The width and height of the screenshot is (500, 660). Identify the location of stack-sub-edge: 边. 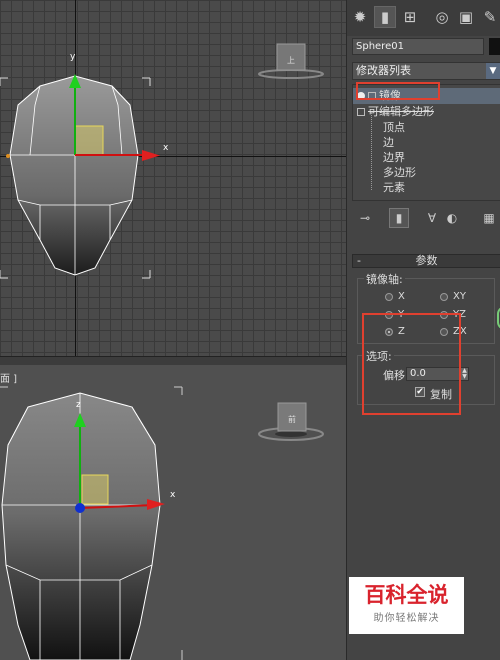
(388, 143).